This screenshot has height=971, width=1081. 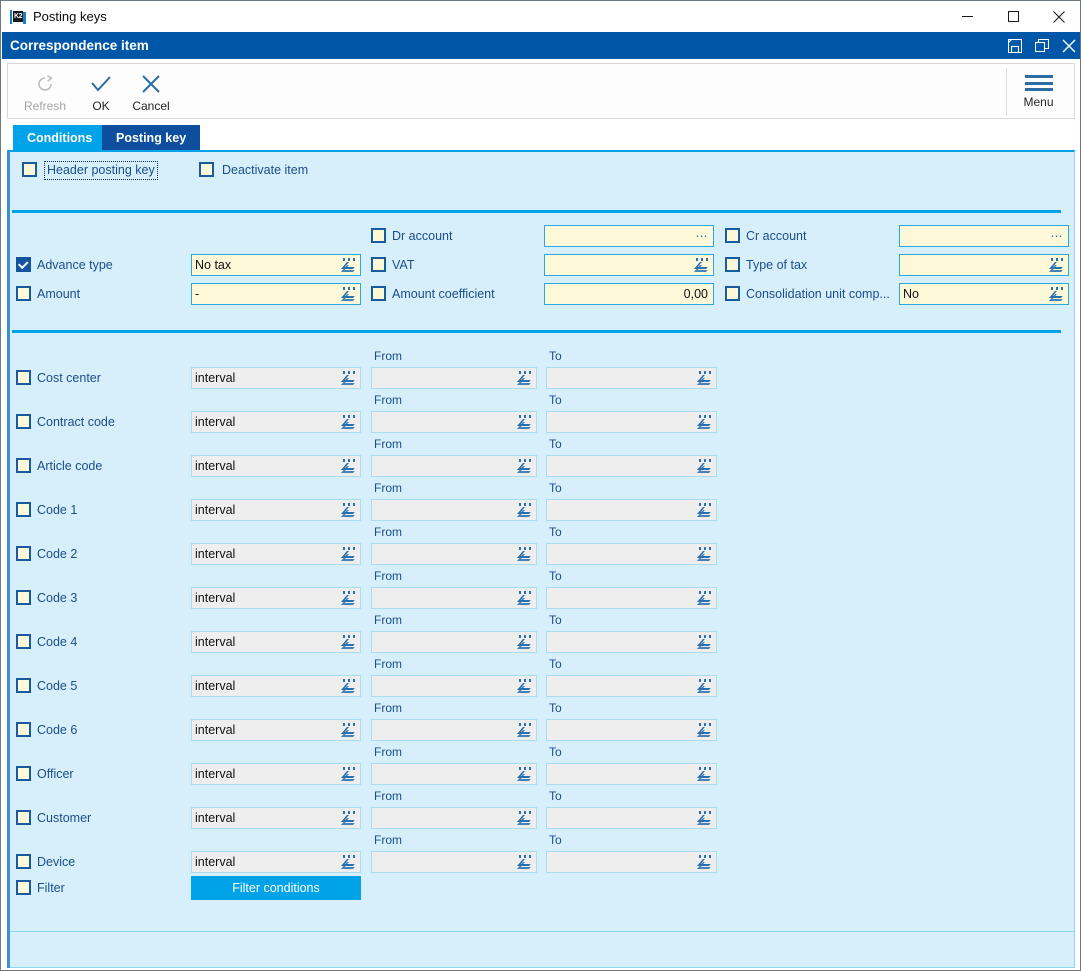 I want to click on checkbox-officer, so click(x=23, y=773).